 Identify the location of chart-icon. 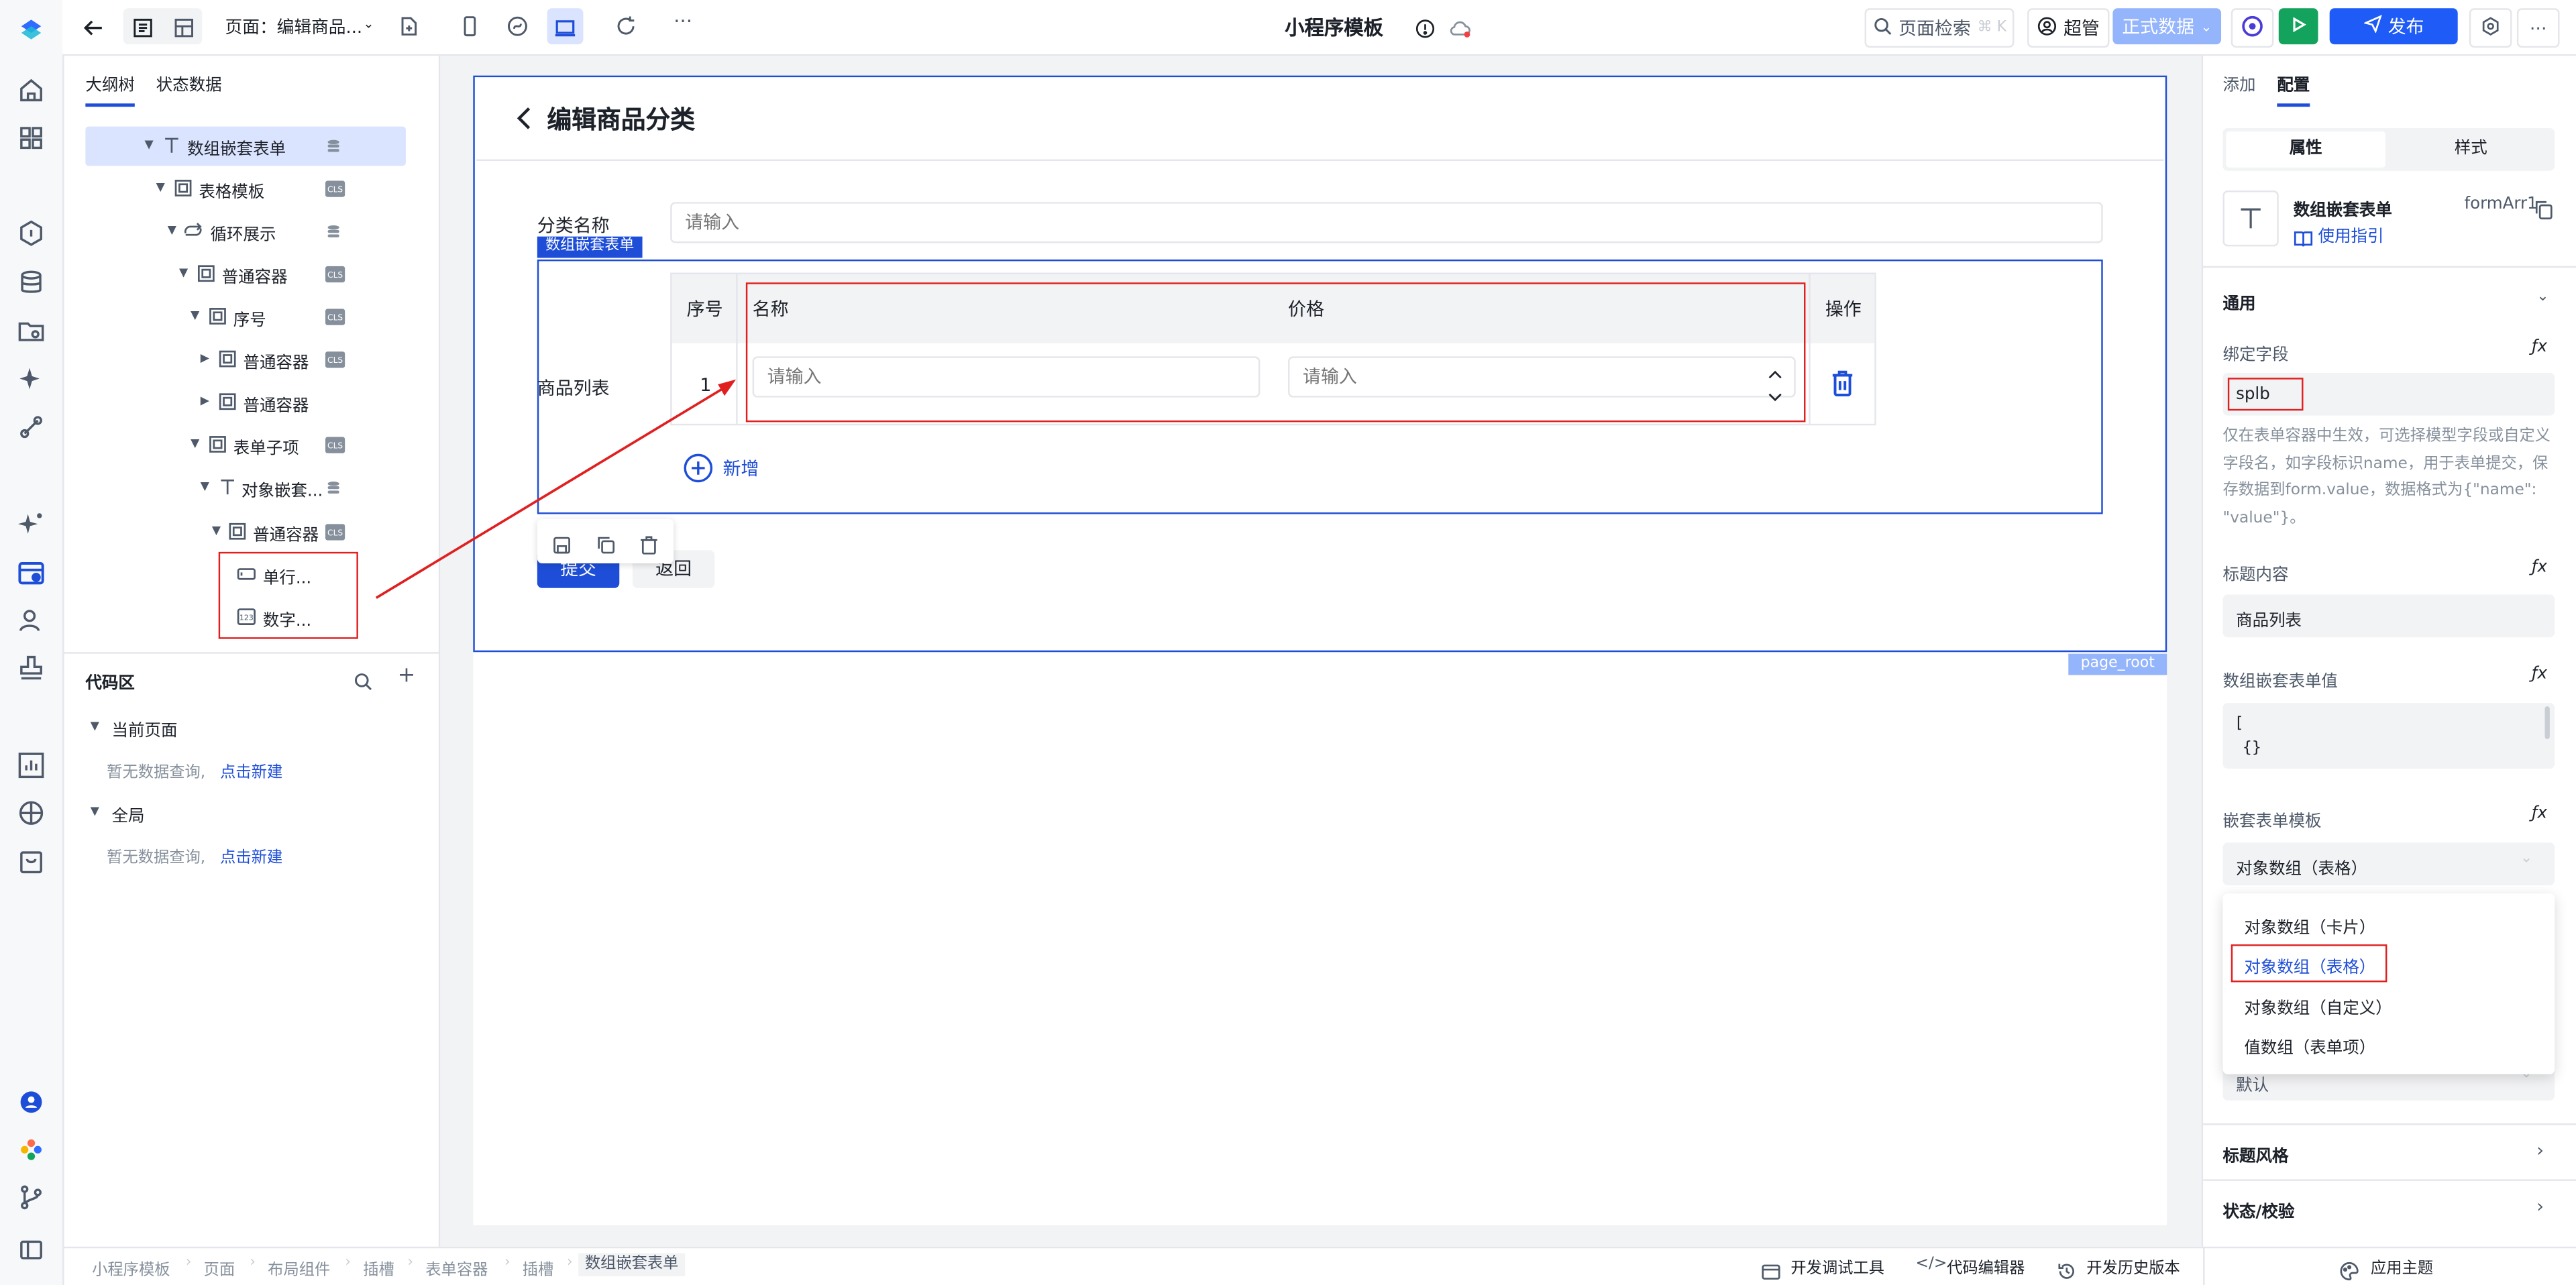
(31, 765).